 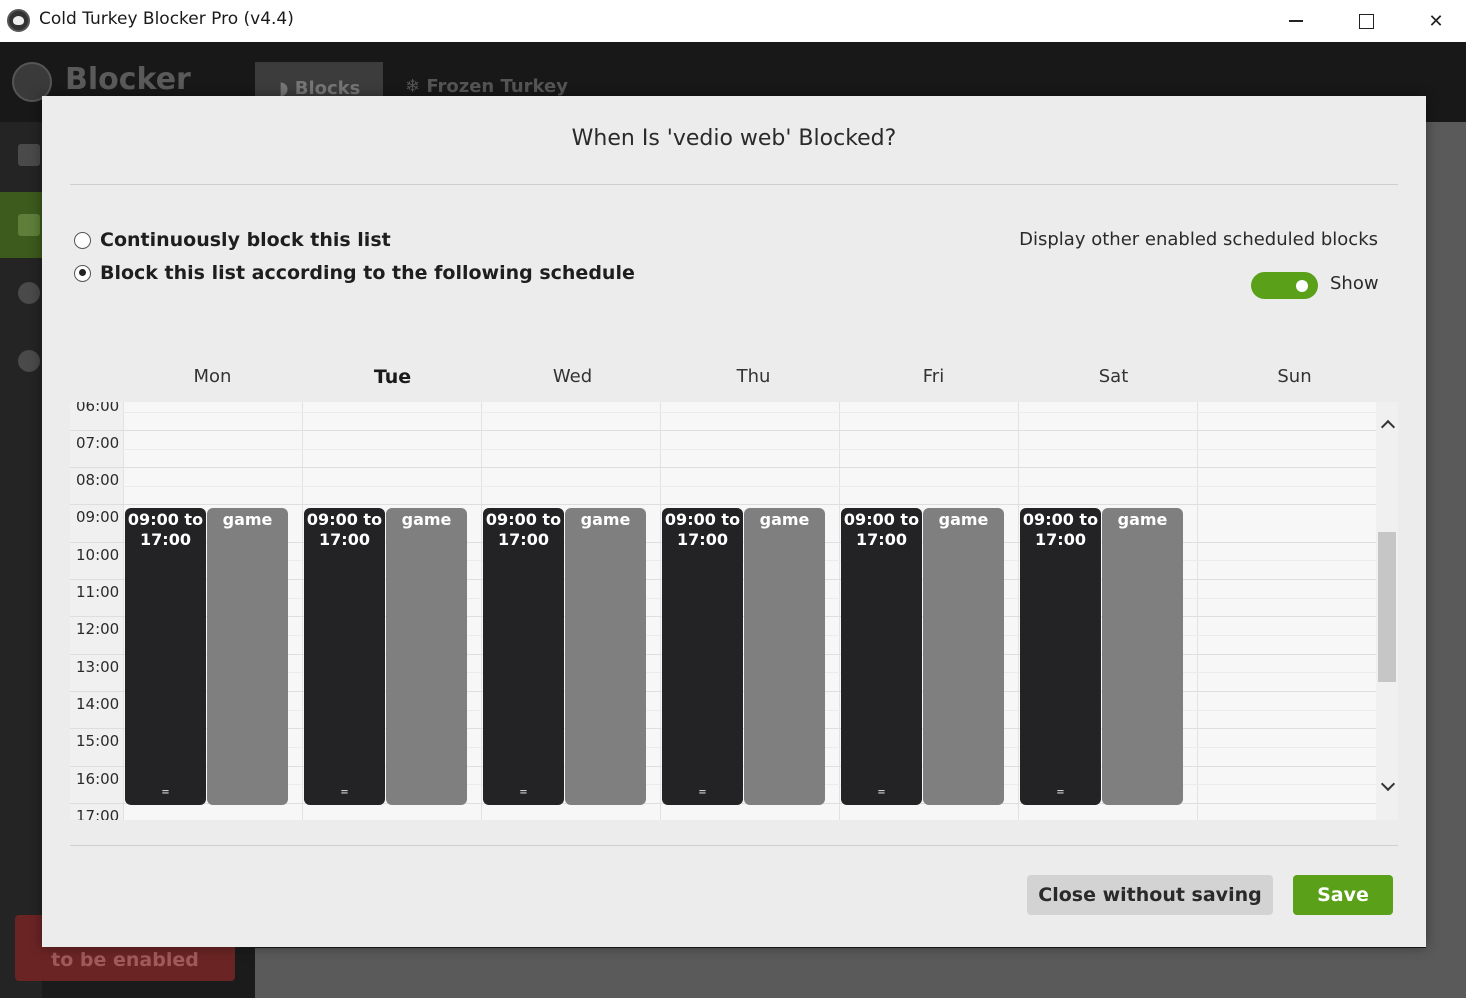 I want to click on time-label: 07:00, so click(x=98, y=443).